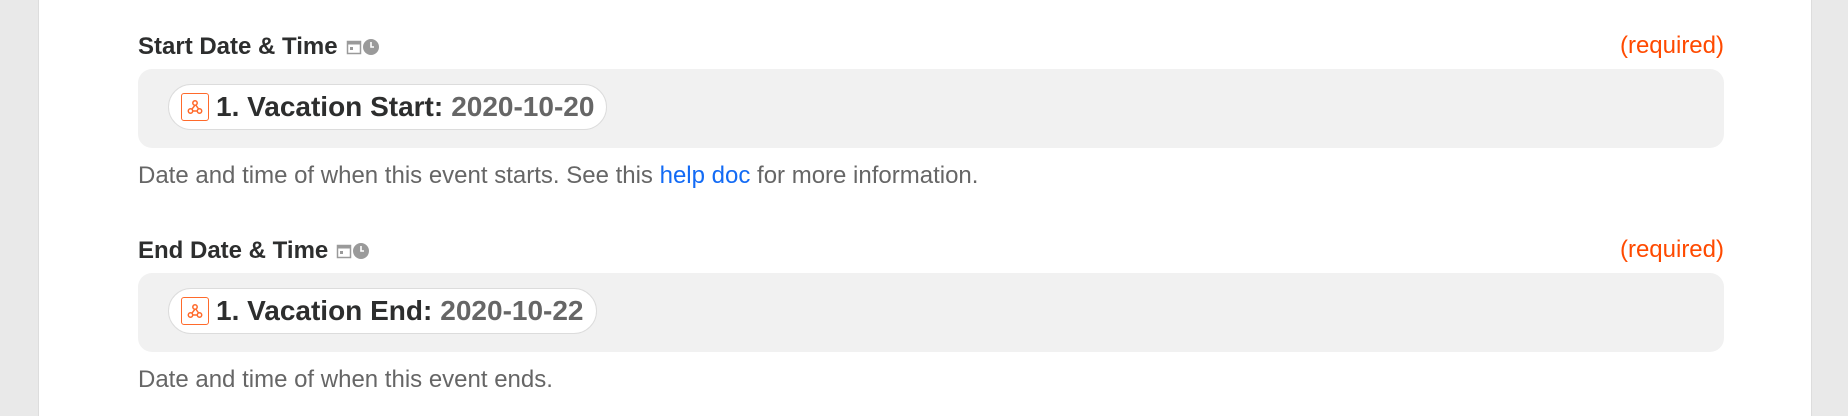  What do you see at coordinates (238, 46) in the screenshot?
I see `start-date-label: Start Date & Time` at bounding box center [238, 46].